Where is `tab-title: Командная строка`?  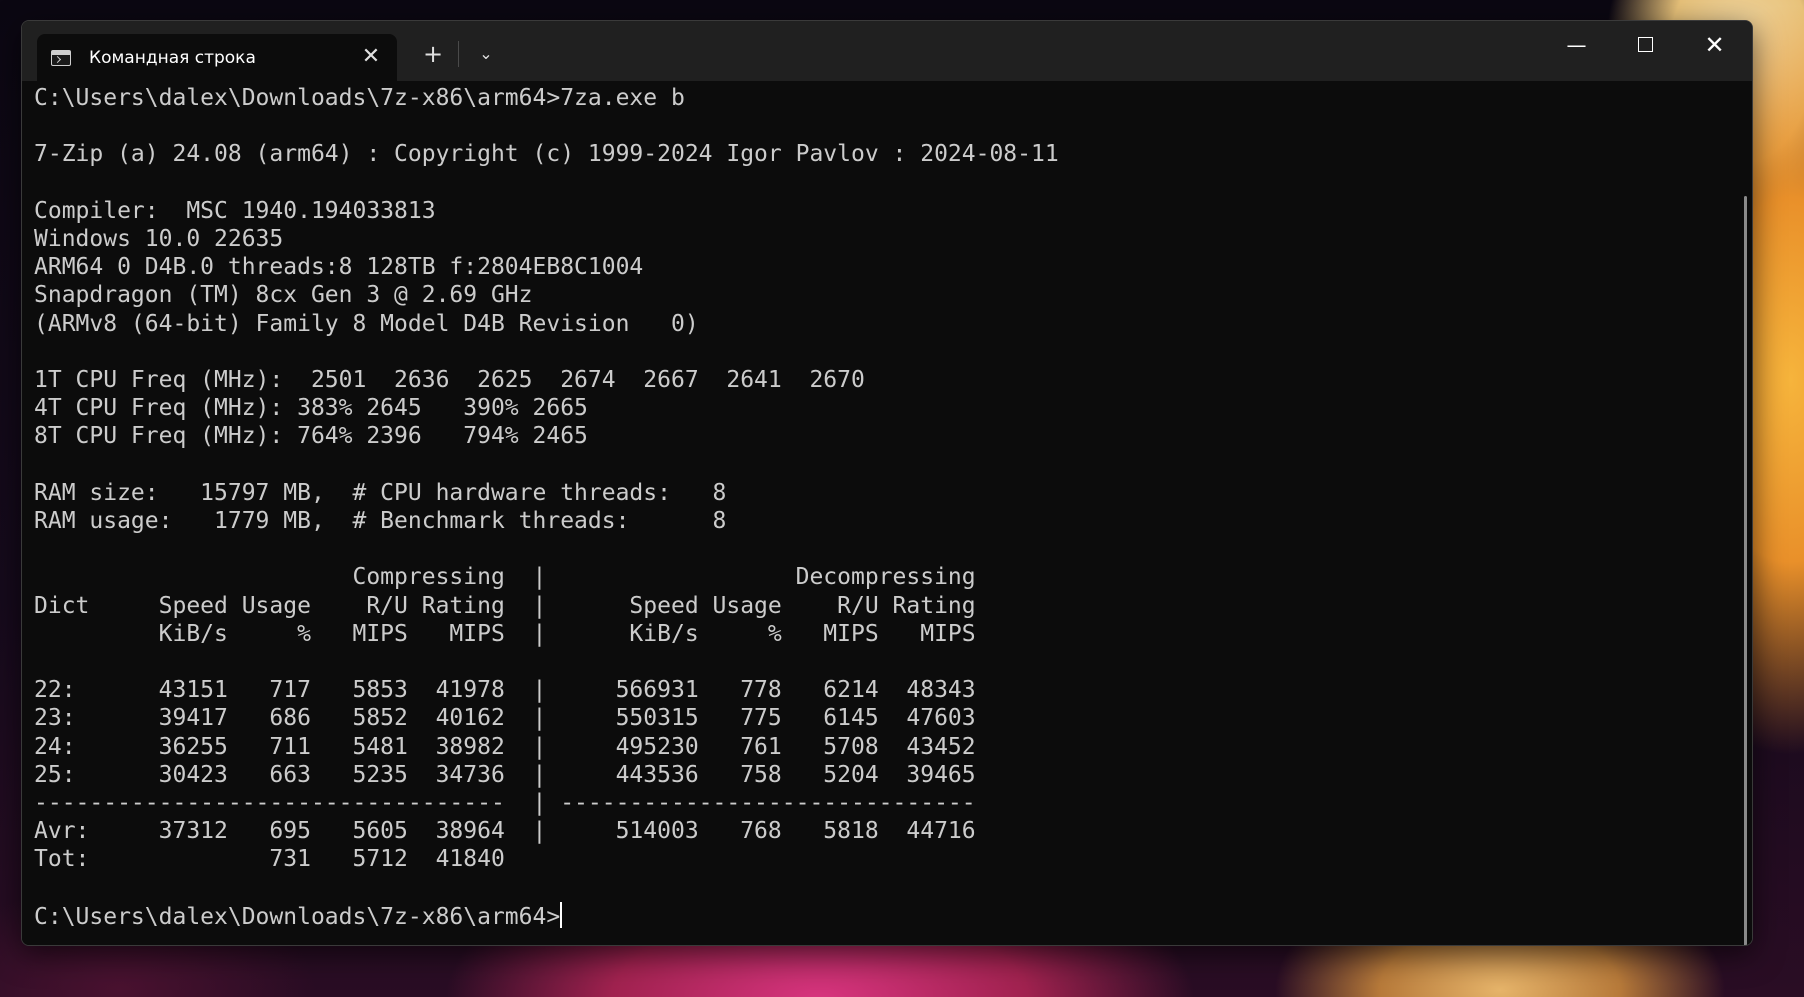 tab-title: Командная строка is located at coordinates (172, 57).